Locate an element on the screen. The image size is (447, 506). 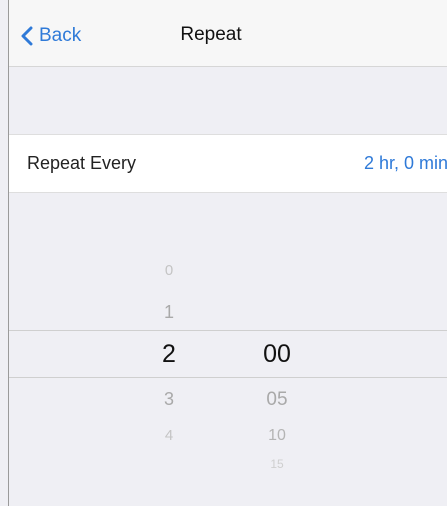
minutes-option: 10 is located at coordinates (277, 436).